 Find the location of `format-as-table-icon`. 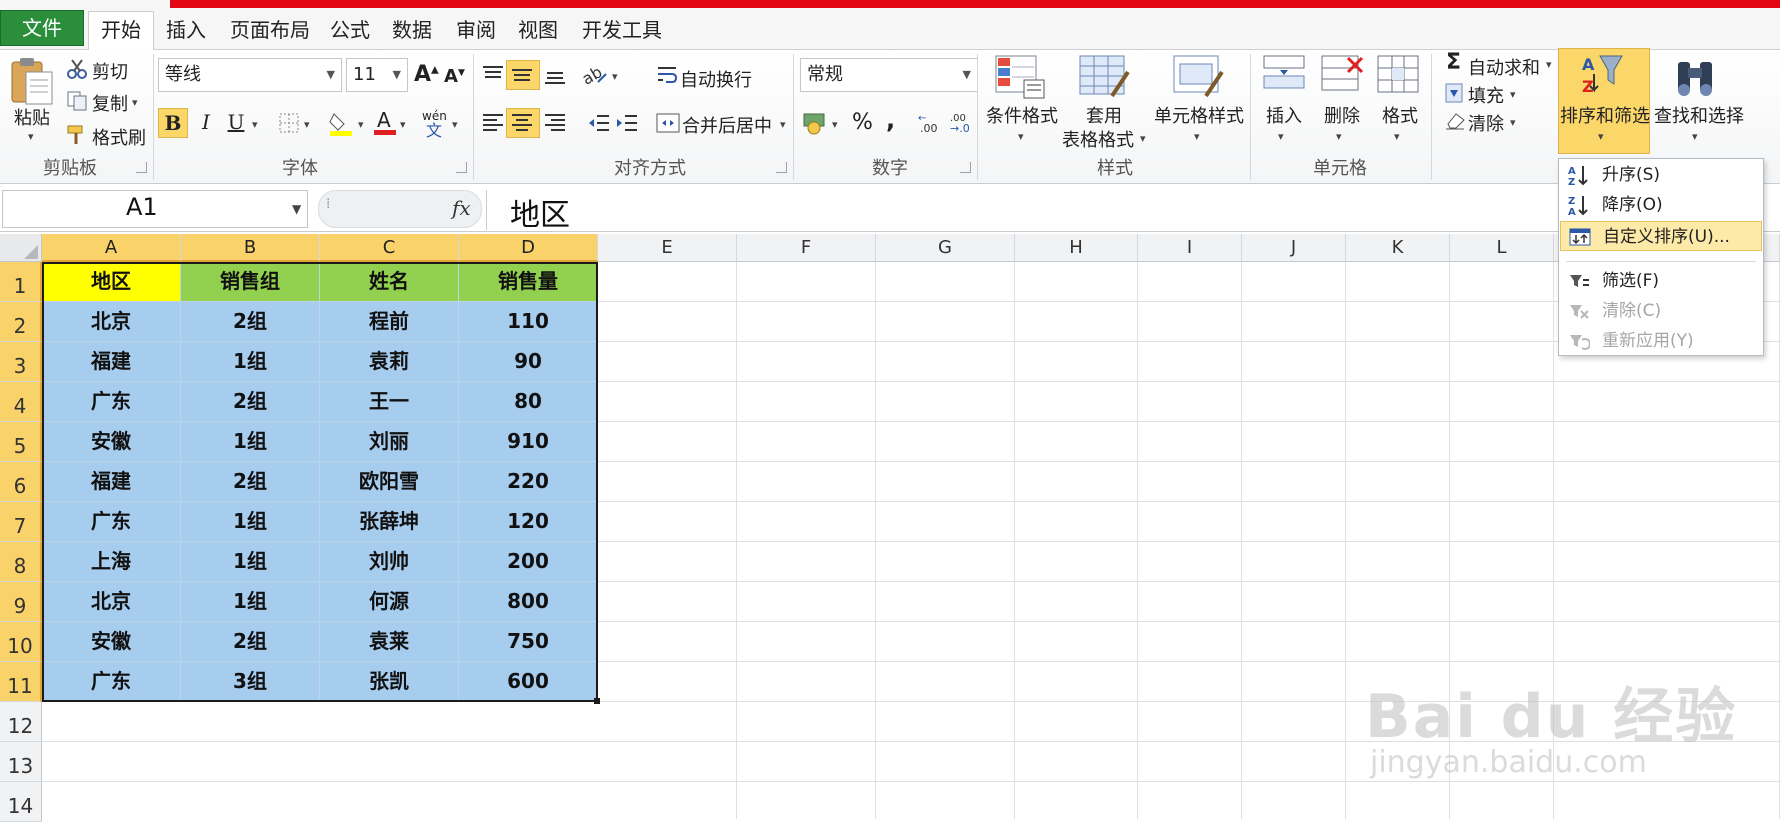

format-as-table-icon is located at coordinates (1104, 79).